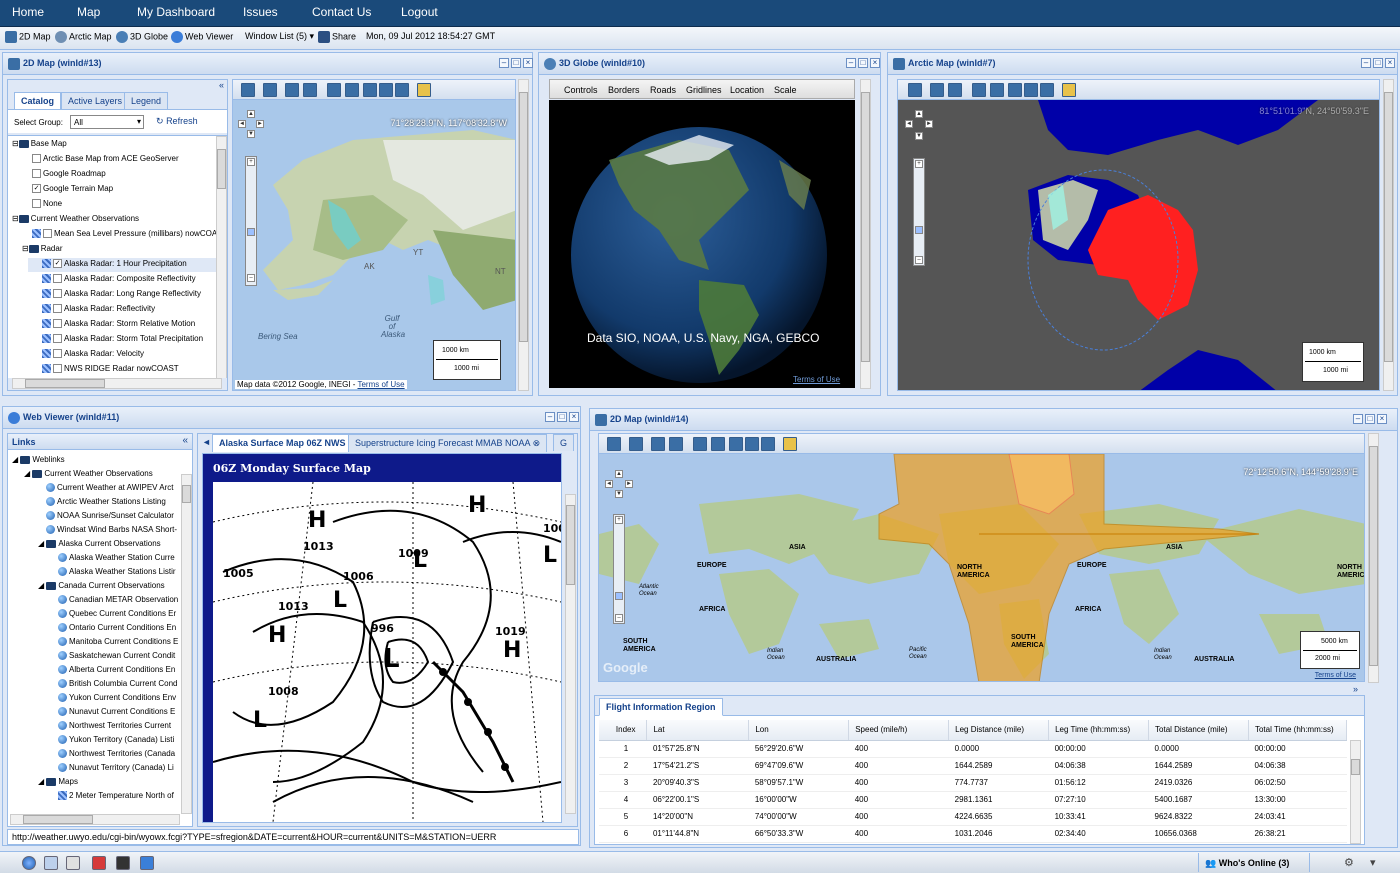  I want to click on tree-node: Nunavut Territory (Canada) Li, so click(116, 768).